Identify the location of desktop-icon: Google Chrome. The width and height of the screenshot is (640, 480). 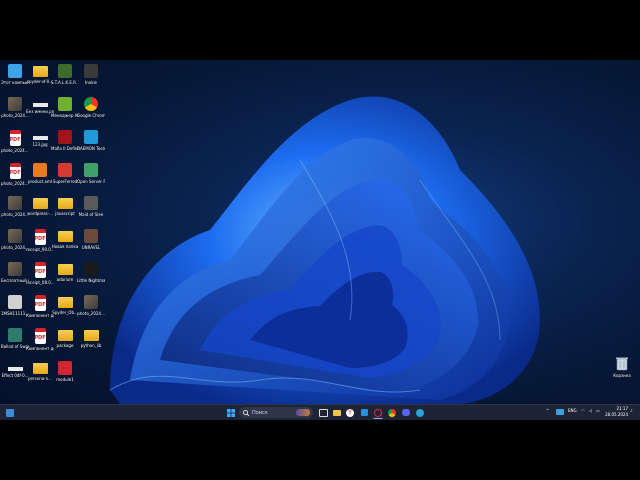
(91, 111).